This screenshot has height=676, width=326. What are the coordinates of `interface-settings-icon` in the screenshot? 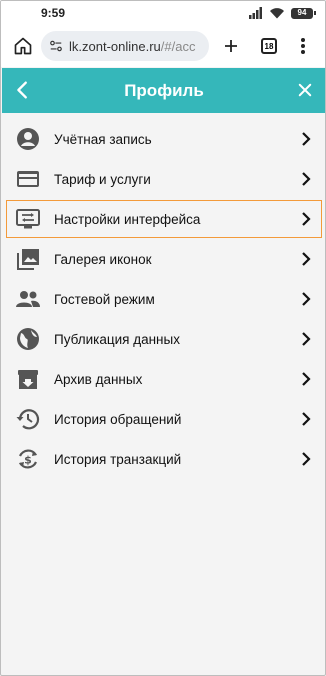 It's located at (28, 219).